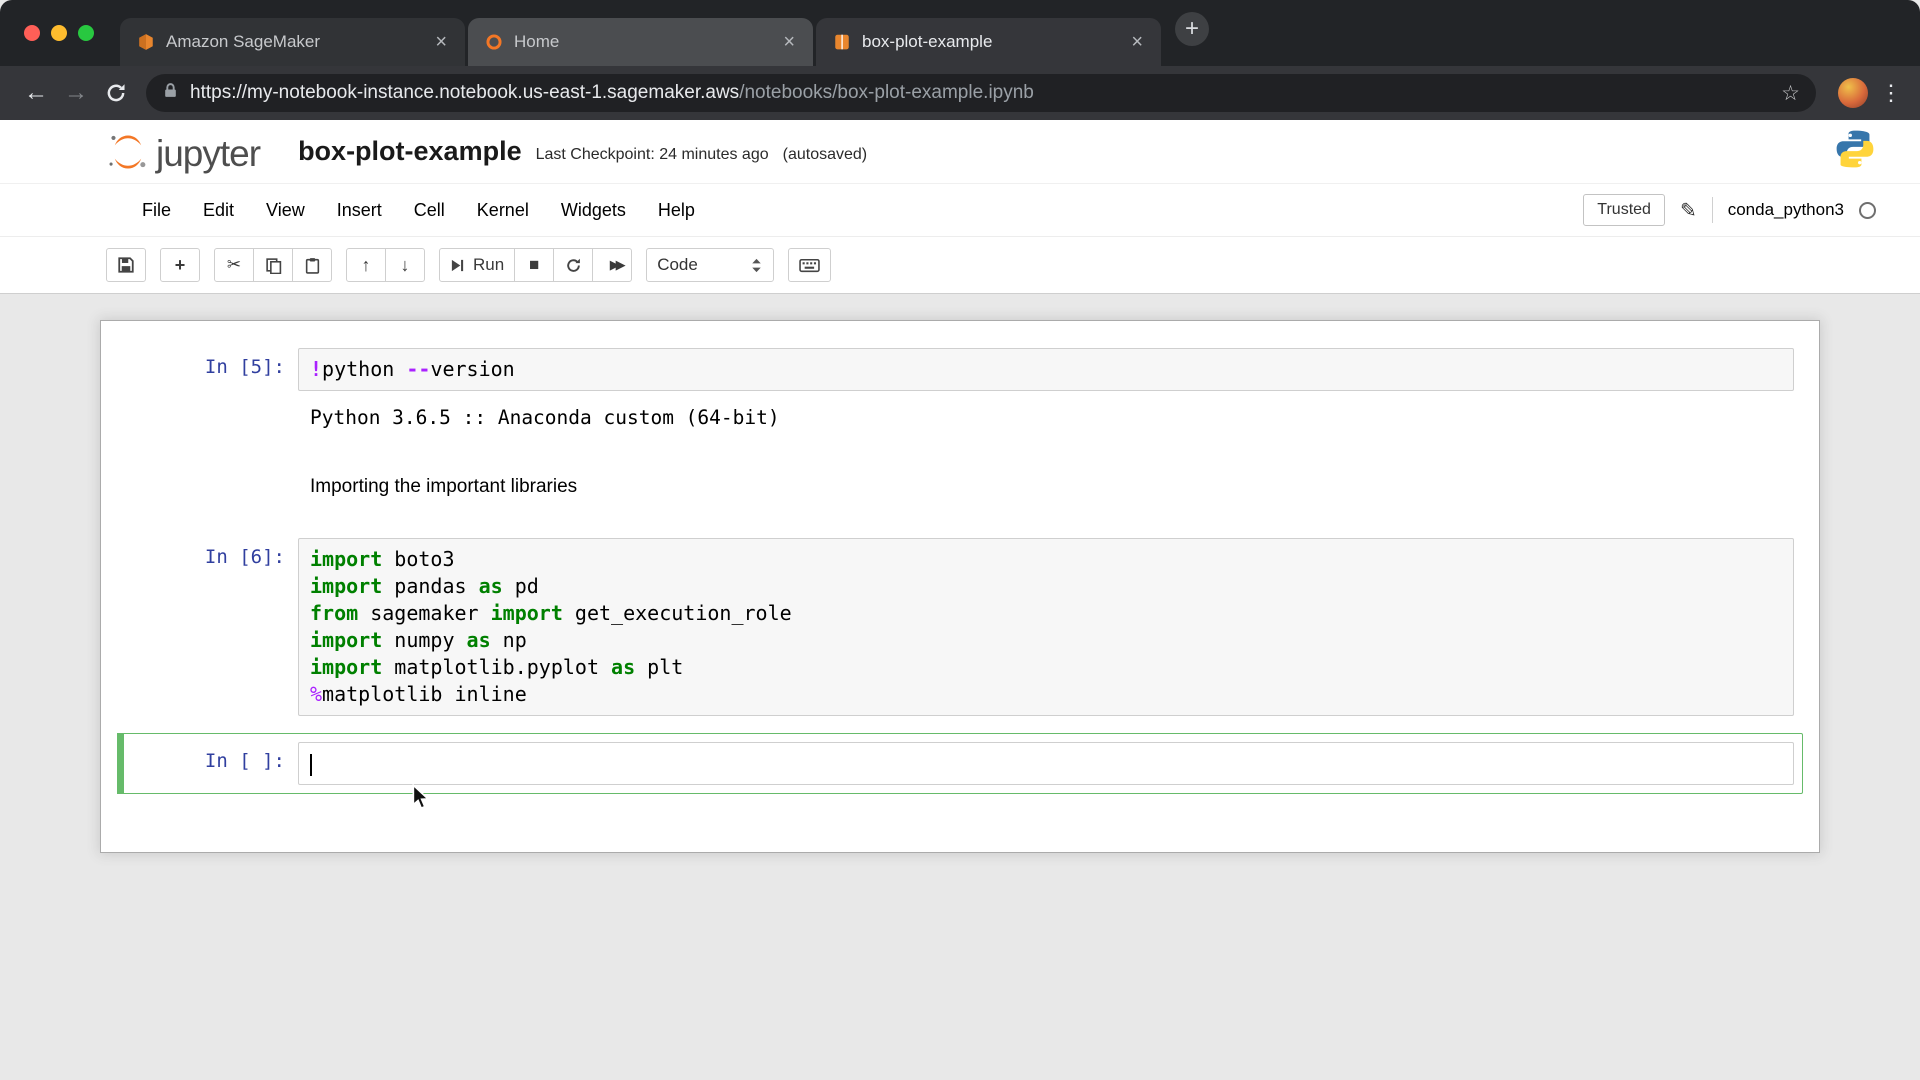 This screenshot has width=1920, height=1080. I want to click on lock-icon, so click(170, 93).